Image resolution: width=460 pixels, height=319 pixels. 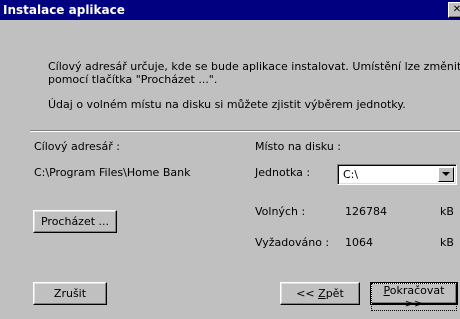 What do you see at coordinates (283, 172) in the screenshot?
I see `drive-label: Jednotka :` at bounding box center [283, 172].